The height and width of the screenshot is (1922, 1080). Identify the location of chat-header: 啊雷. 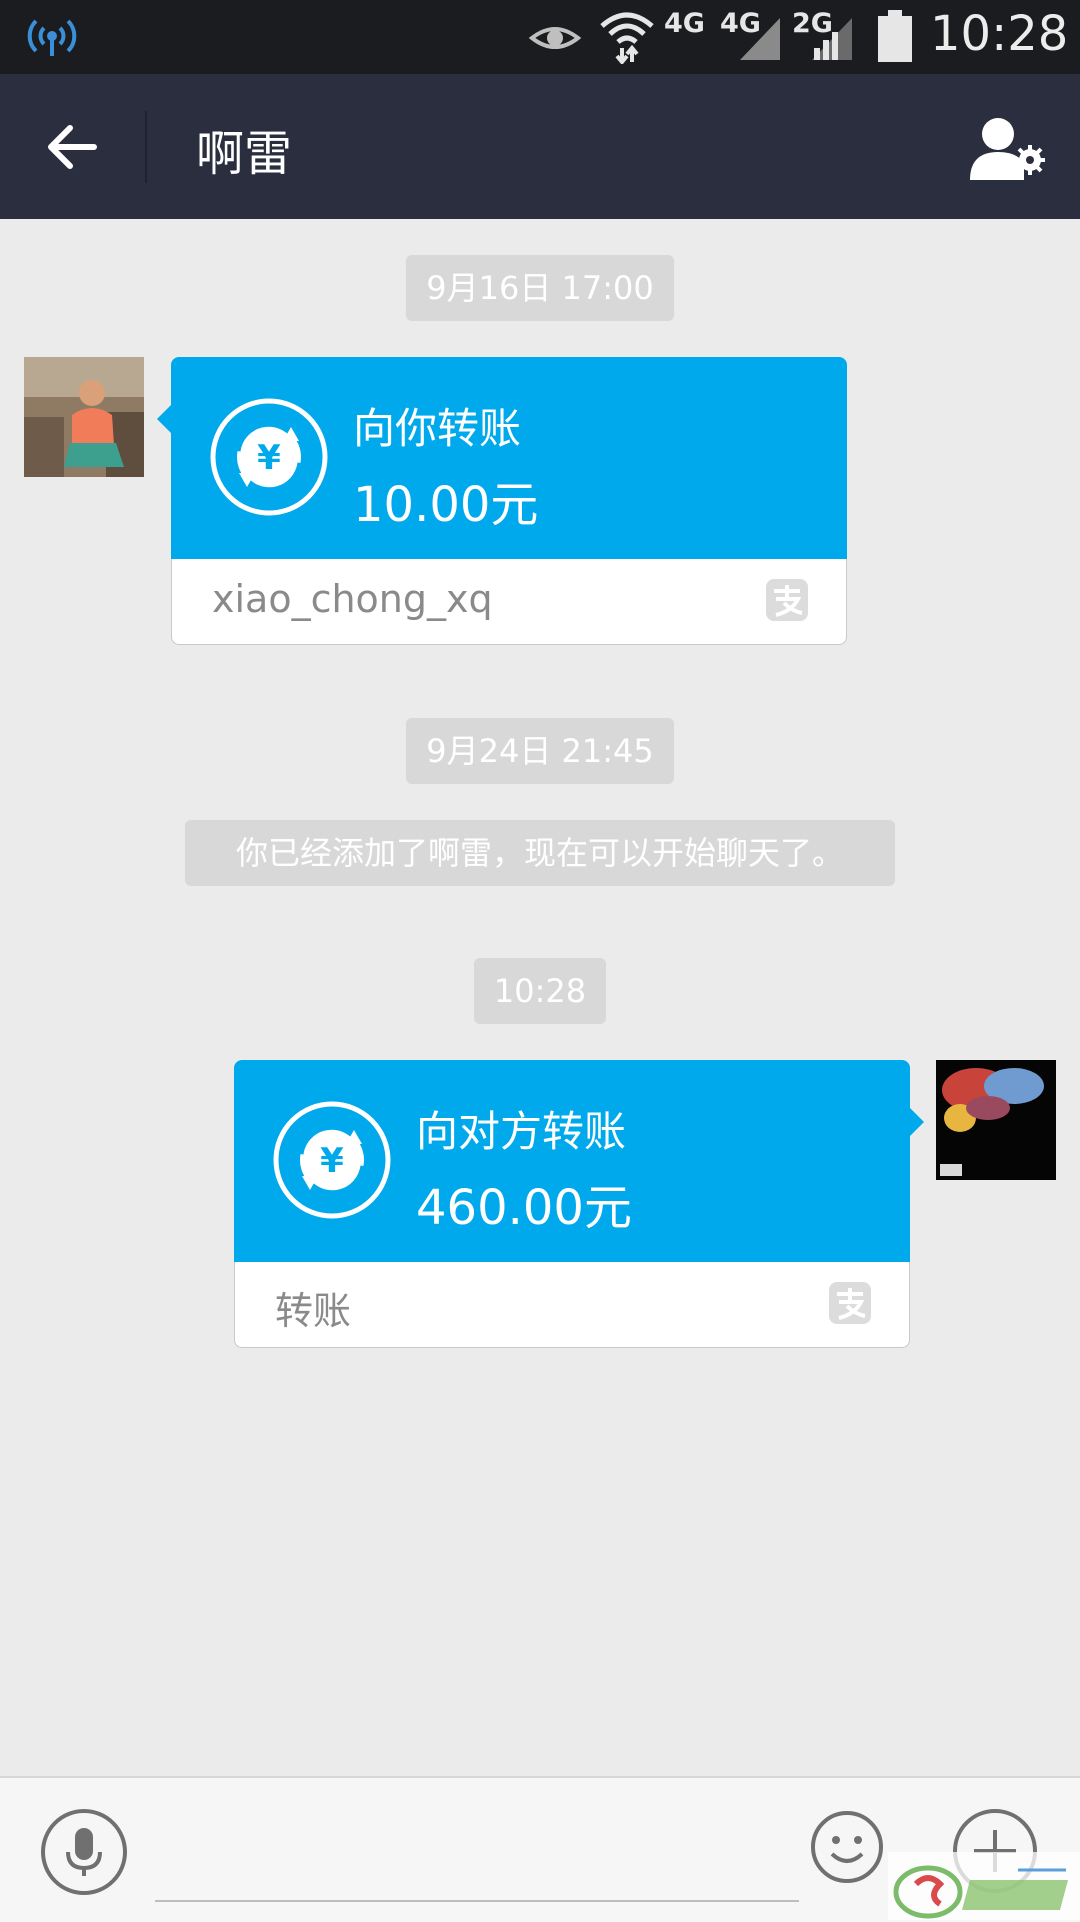
(540, 146).